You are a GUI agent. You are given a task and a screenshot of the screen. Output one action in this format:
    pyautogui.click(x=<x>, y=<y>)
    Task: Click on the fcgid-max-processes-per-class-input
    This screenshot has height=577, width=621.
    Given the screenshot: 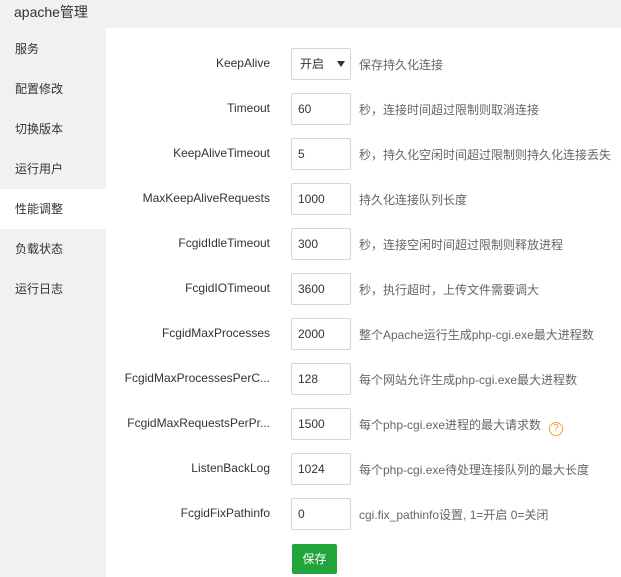 What is the action you would take?
    pyautogui.click(x=321, y=379)
    